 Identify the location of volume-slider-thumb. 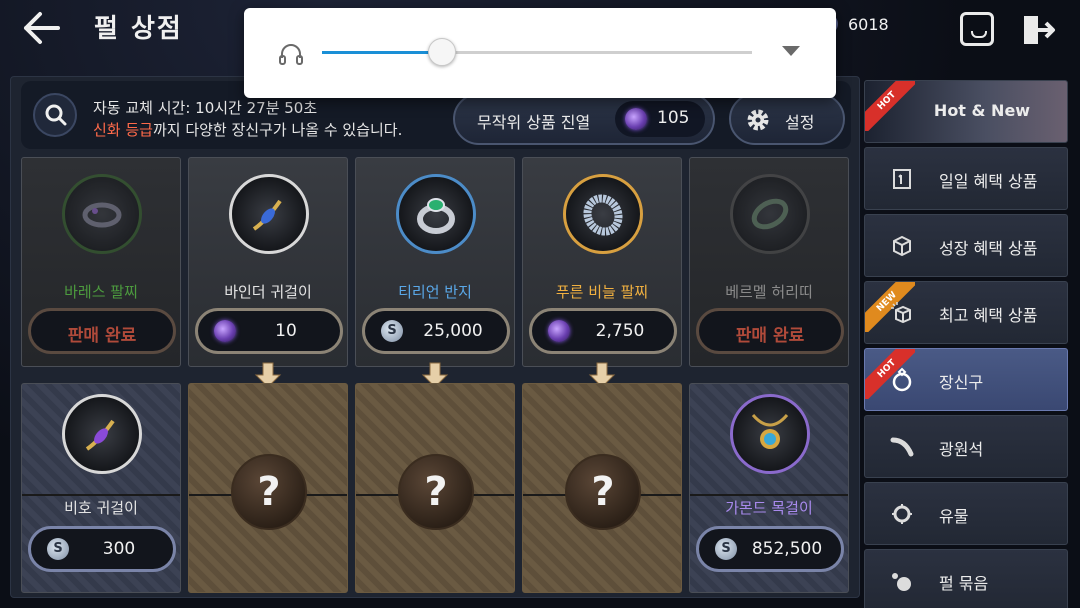
(442, 52).